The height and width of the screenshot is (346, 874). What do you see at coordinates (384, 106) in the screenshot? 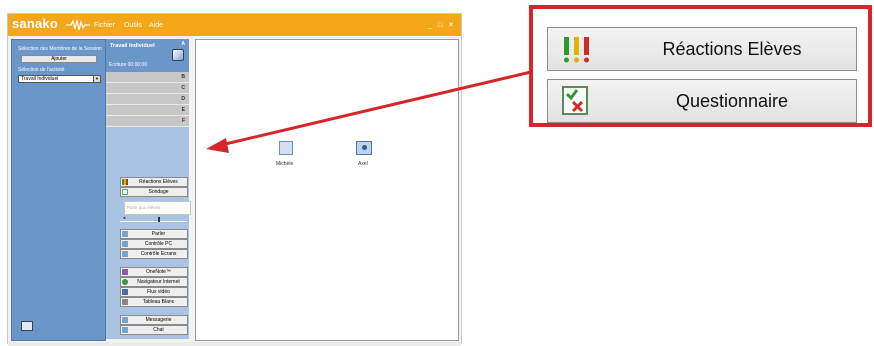
I see `arrow-line` at bounding box center [384, 106].